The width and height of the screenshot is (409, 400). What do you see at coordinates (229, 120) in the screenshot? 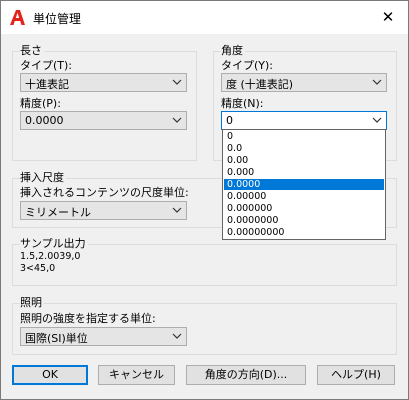
I see `angle-precision-value: 0` at bounding box center [229, 120].